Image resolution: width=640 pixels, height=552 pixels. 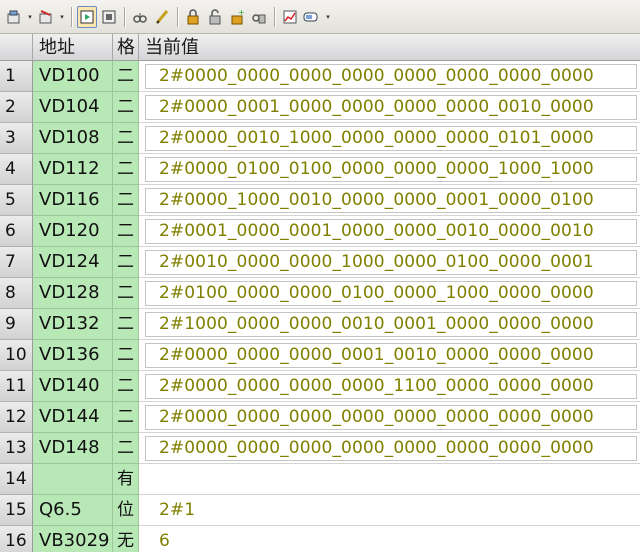 What do you see at coordinates (16, 76) in the screenshot?
I see `row-number: 1` at bounding box center [16, 76].